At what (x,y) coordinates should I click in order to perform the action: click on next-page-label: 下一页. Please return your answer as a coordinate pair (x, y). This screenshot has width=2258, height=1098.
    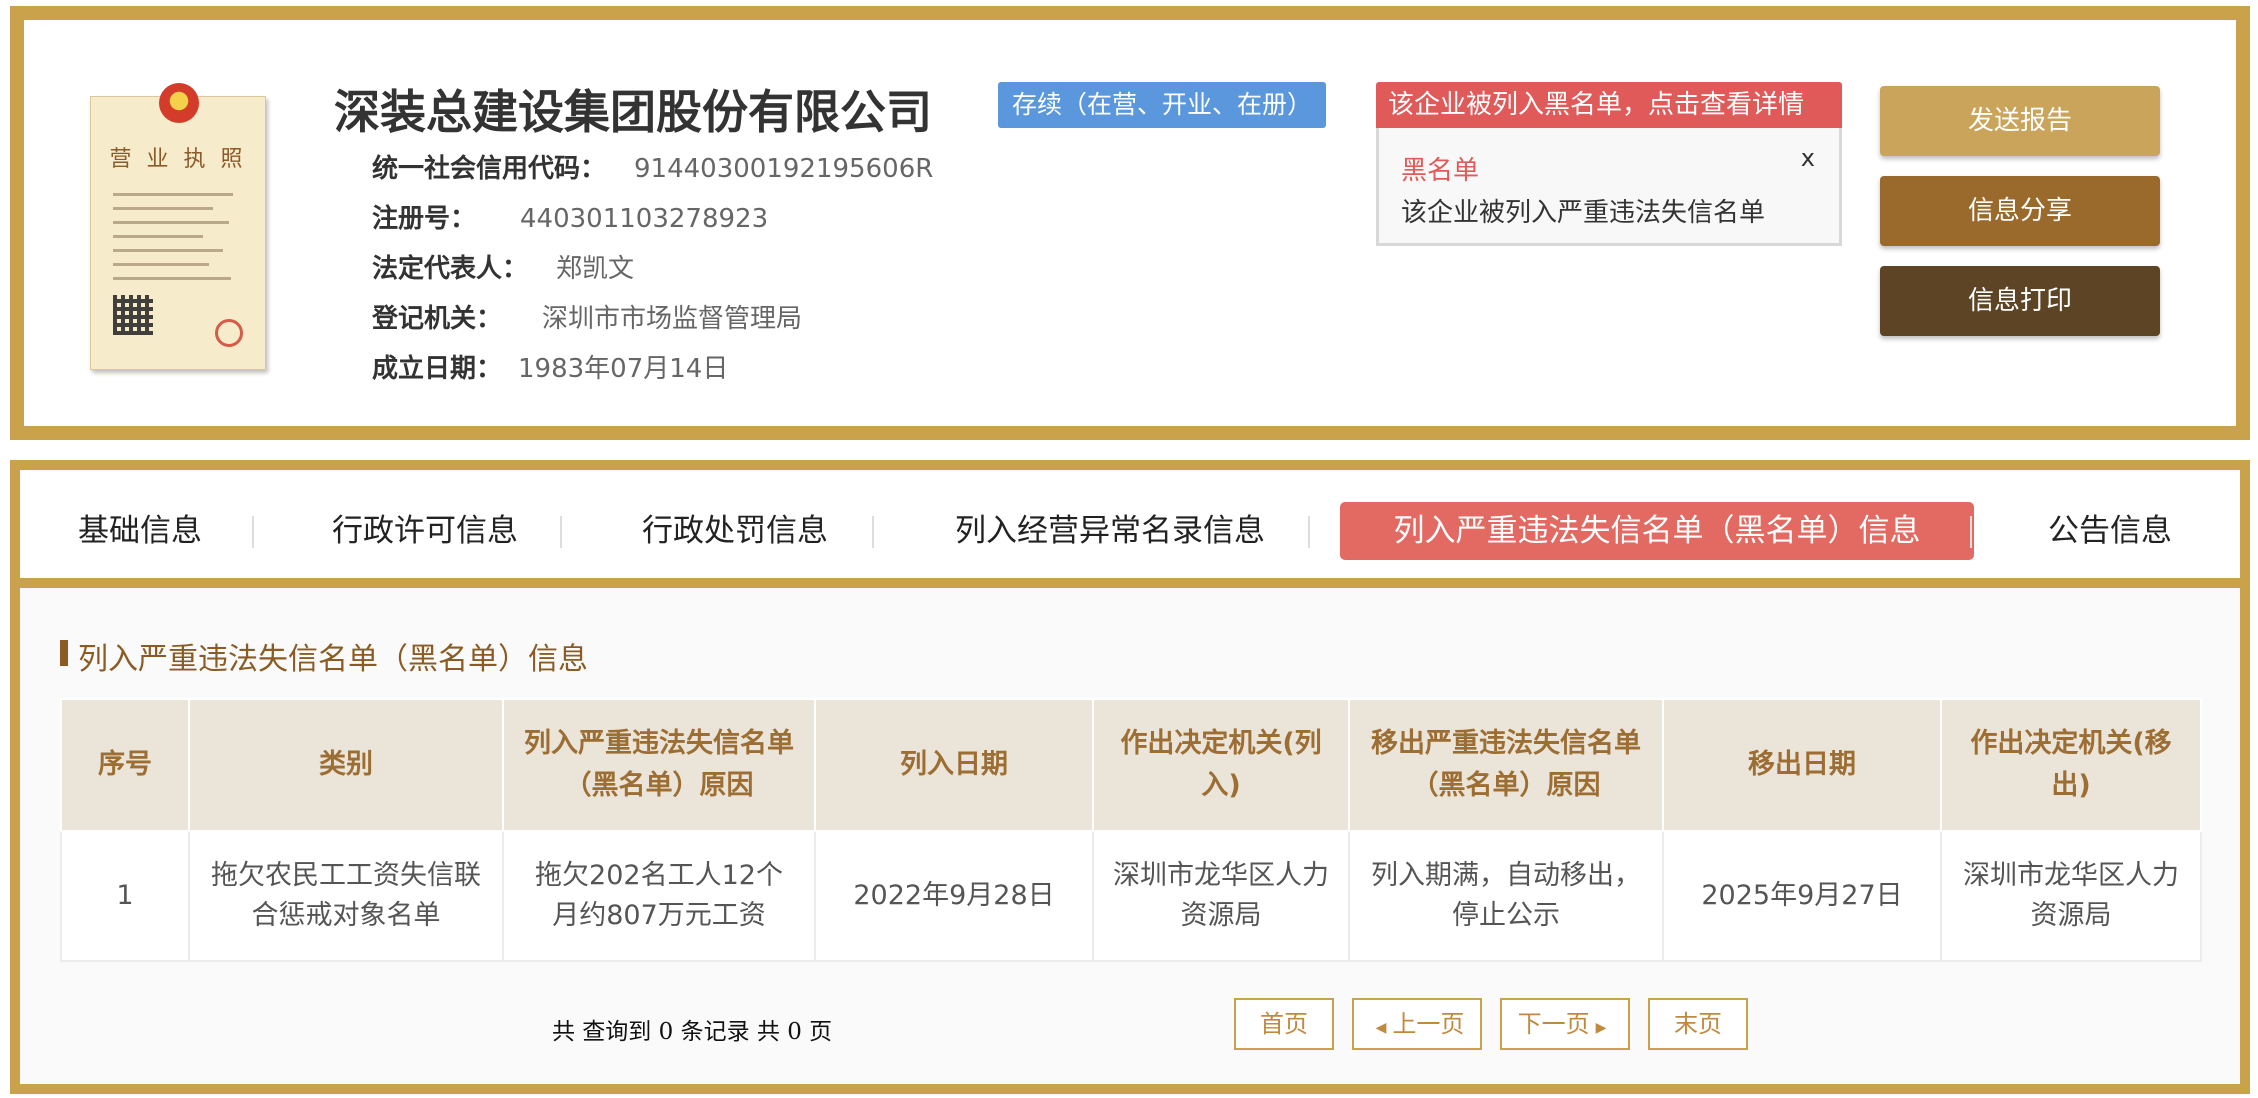
    Looking at the image, I should click on (1553, 1024).